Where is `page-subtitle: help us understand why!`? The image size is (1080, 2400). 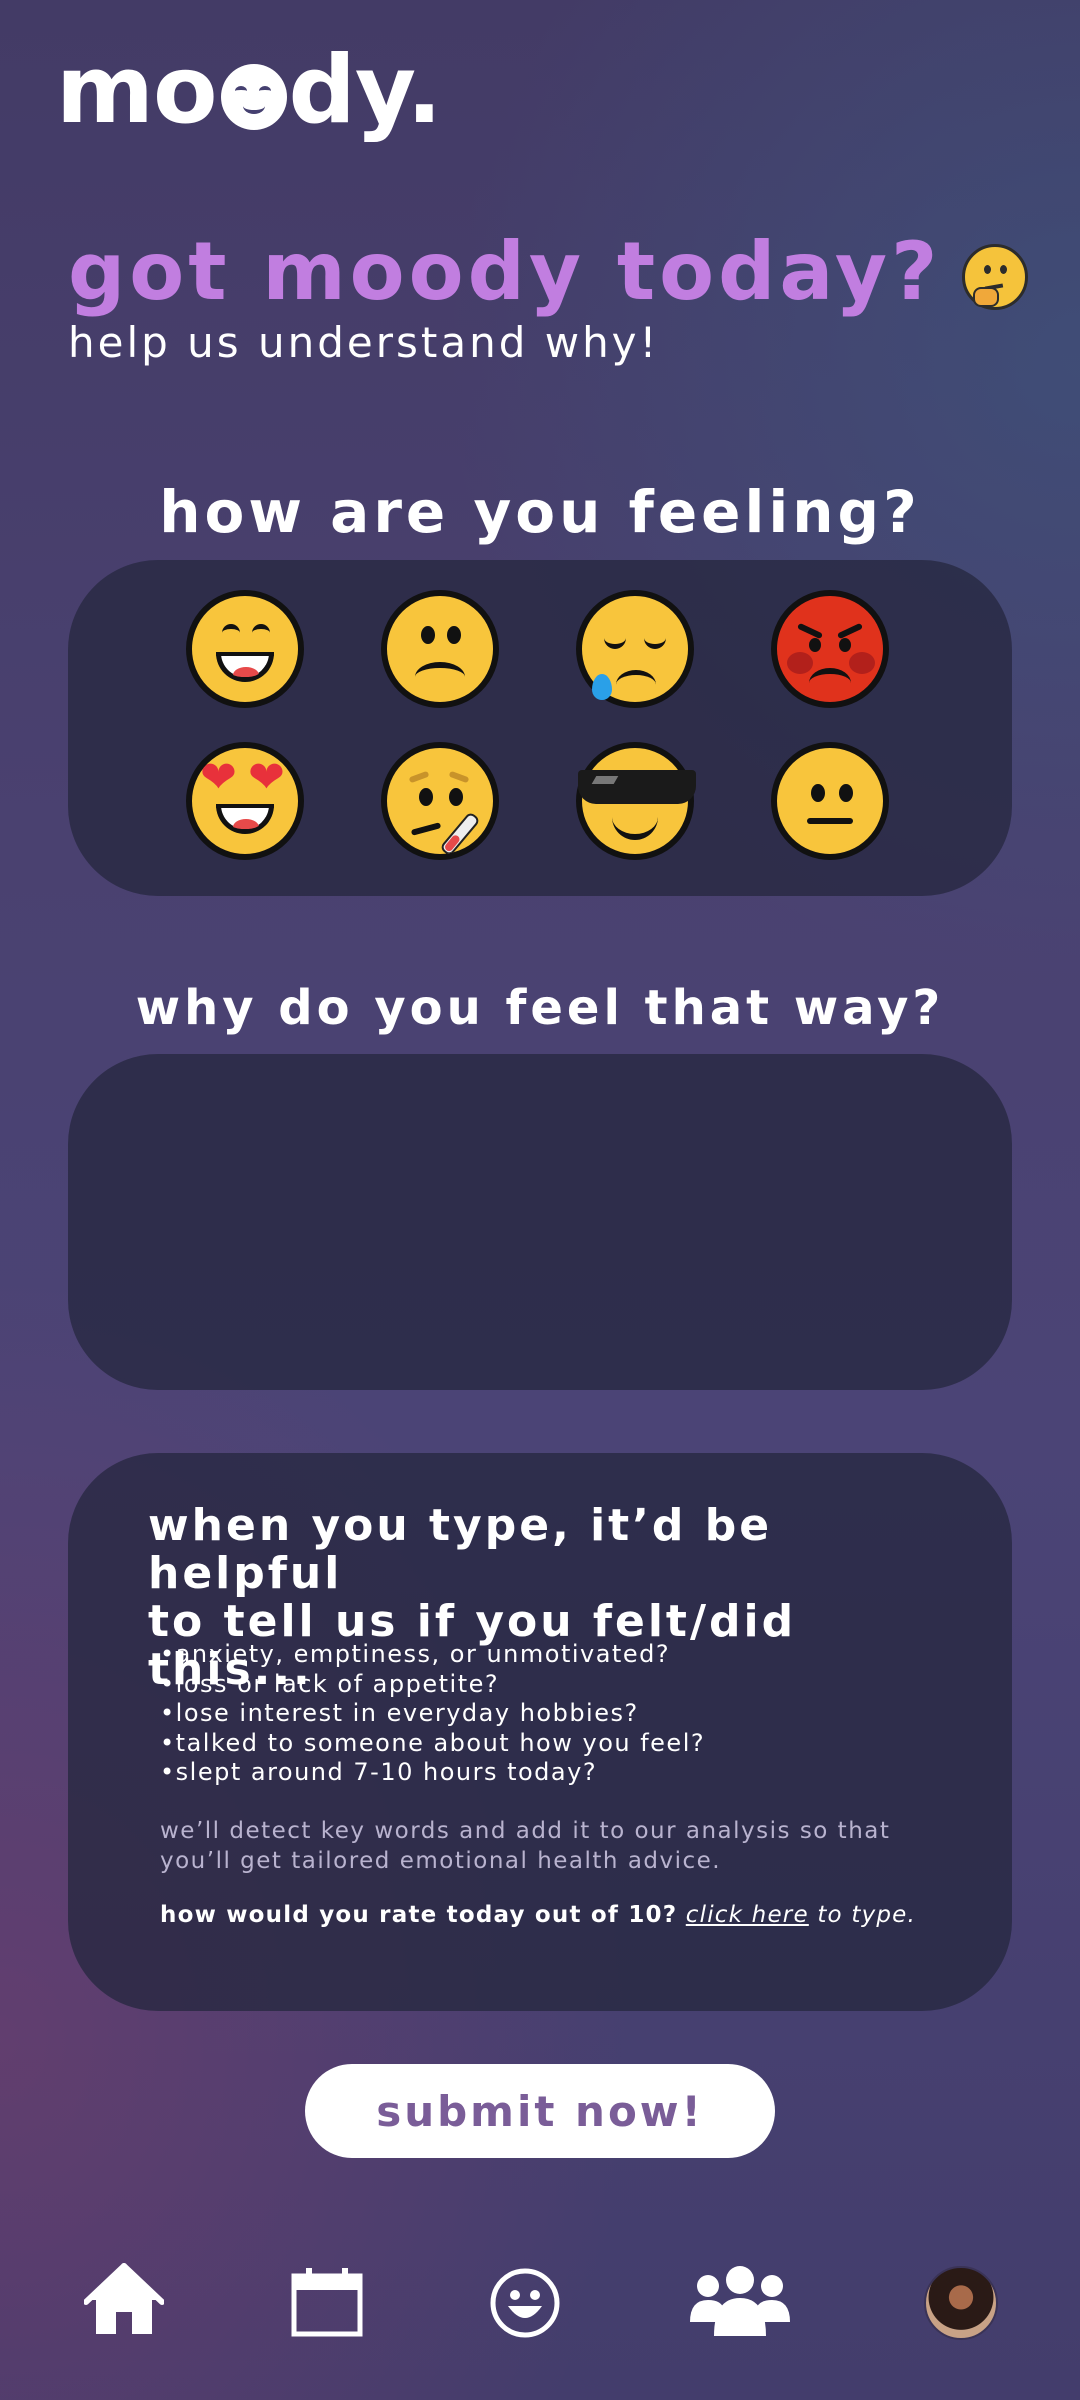 page-subtitle: help us understand why! is located at coordinates (364, 342).